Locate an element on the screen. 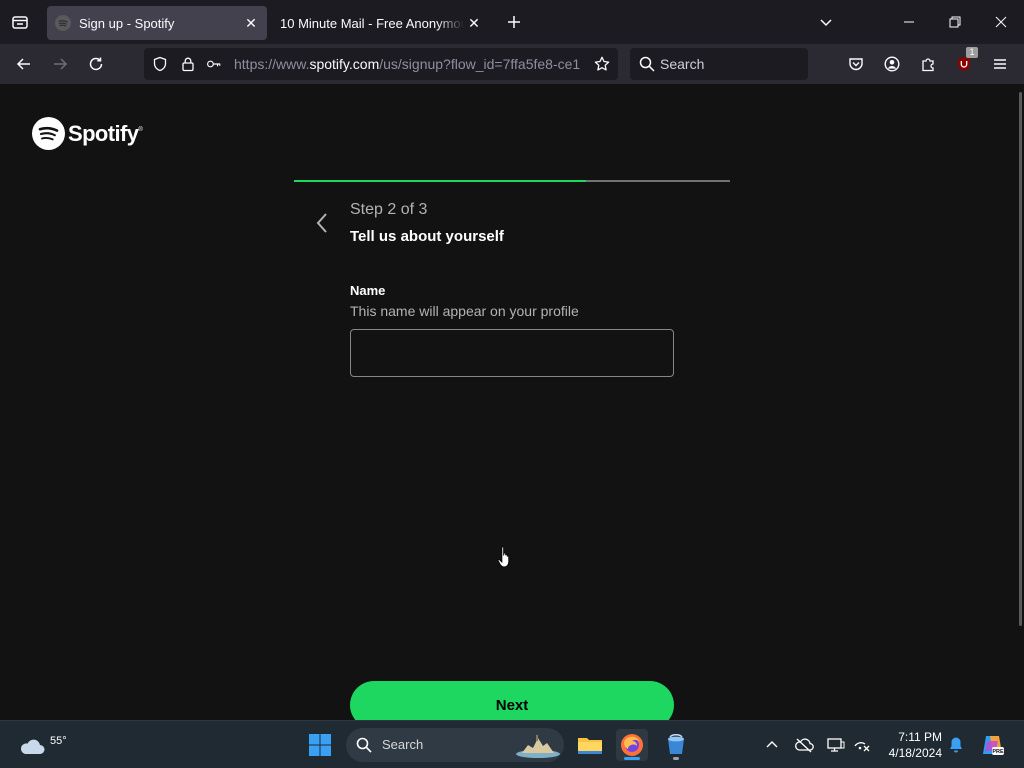  weather-widget: 55° is located at coordinates (42, 745).